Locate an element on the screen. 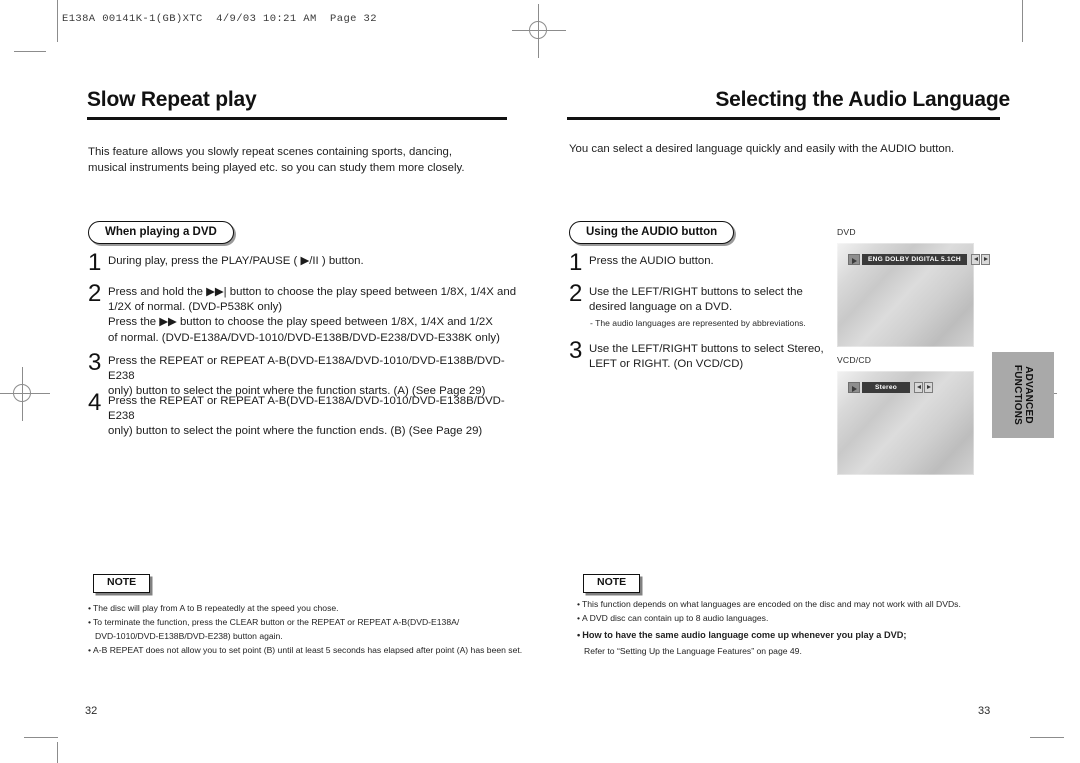 The width and height of the screenshot is (1080, 763). crop-mark-bottom-left-horizontal is located at coordinates (41, 737).